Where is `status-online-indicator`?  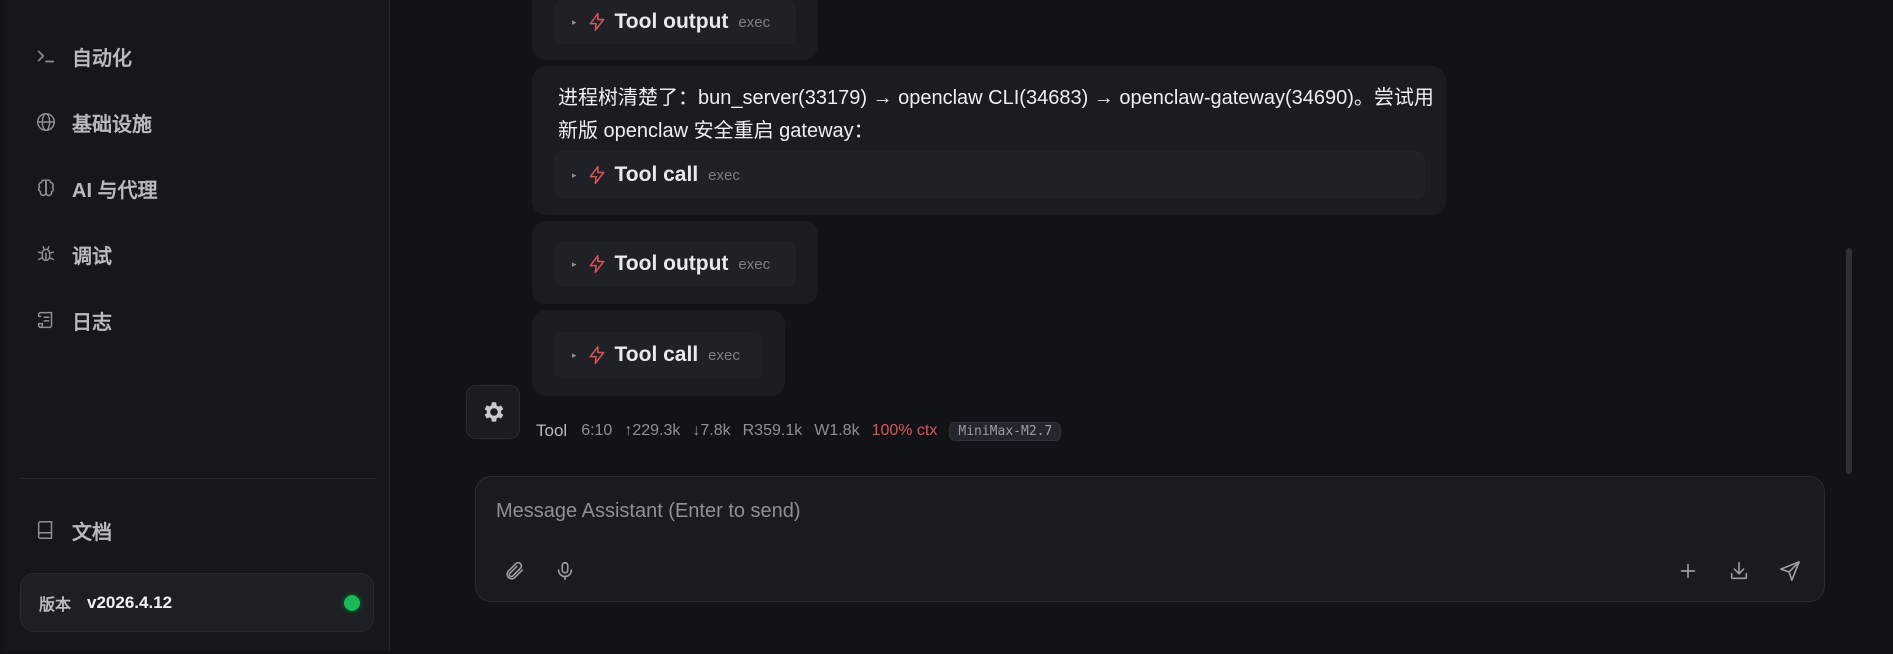 status-online-indicator is located at coordinates (352, 603).